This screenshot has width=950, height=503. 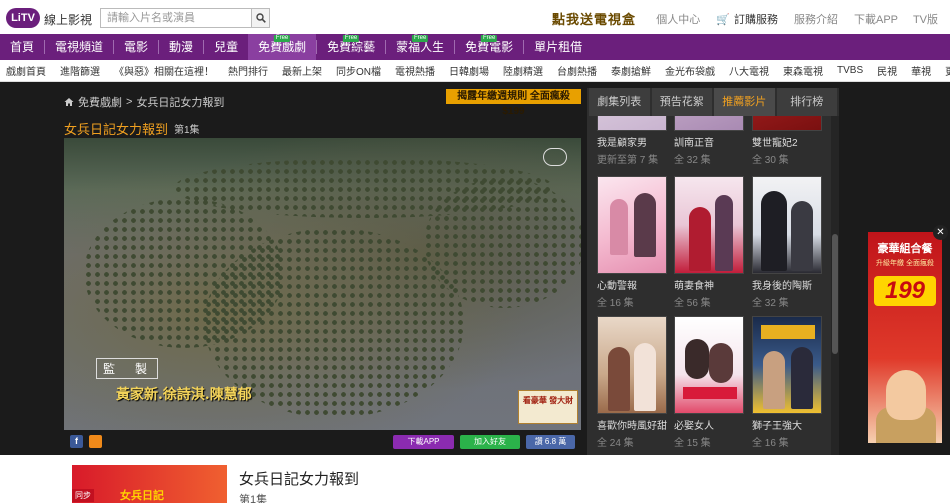 I want to click on tab-recommended: 推薦影片, so click(x=744, y=102).